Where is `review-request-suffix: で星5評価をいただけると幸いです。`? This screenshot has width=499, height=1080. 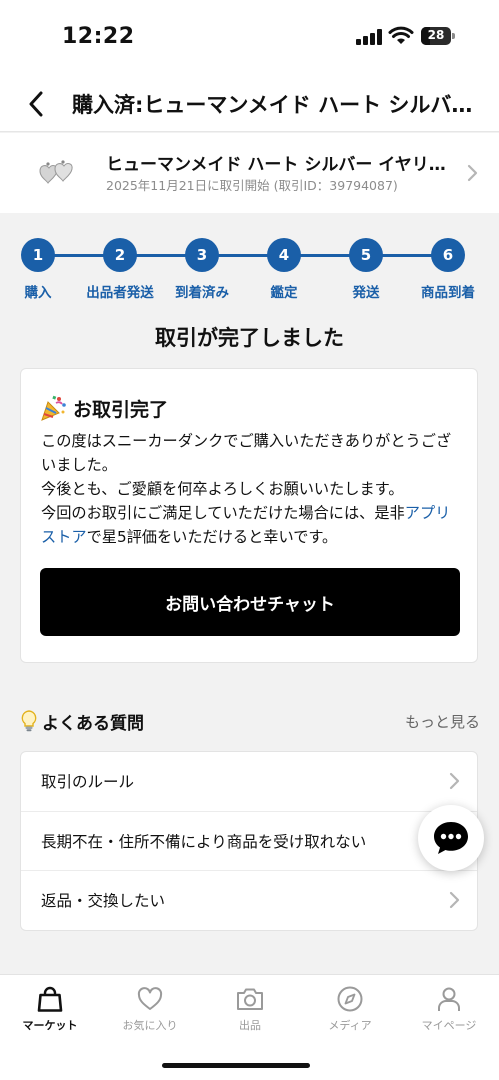
review-request-suffix: で星5評価をいただけると幸いです。 is located at coordinates (212, 537).